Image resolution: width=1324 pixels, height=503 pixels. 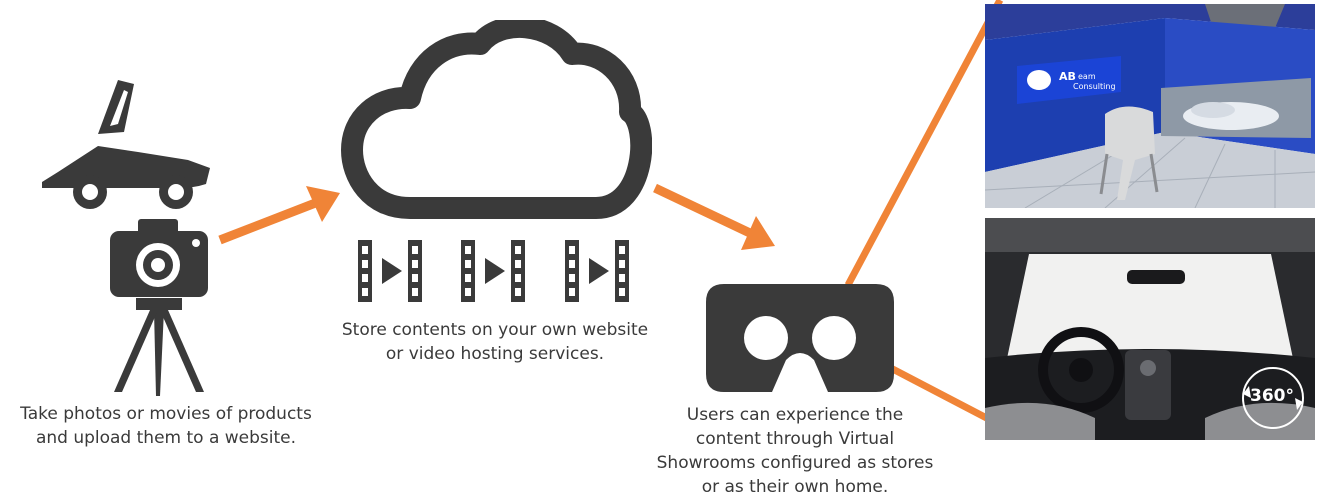 What do you see at coordinates (1150, 329) in the screenshot?
I see `car-interior-360-photo: 360°` at bounding box center [1150, 329].